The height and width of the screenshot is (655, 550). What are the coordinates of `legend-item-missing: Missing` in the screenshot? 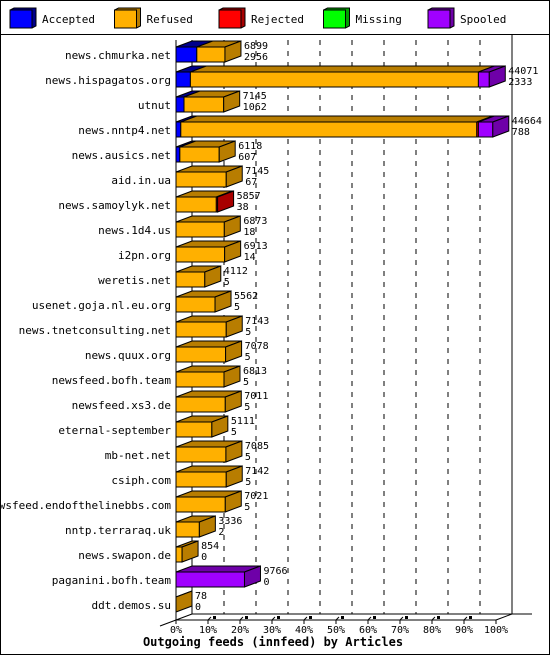 It's located at (362, 18).